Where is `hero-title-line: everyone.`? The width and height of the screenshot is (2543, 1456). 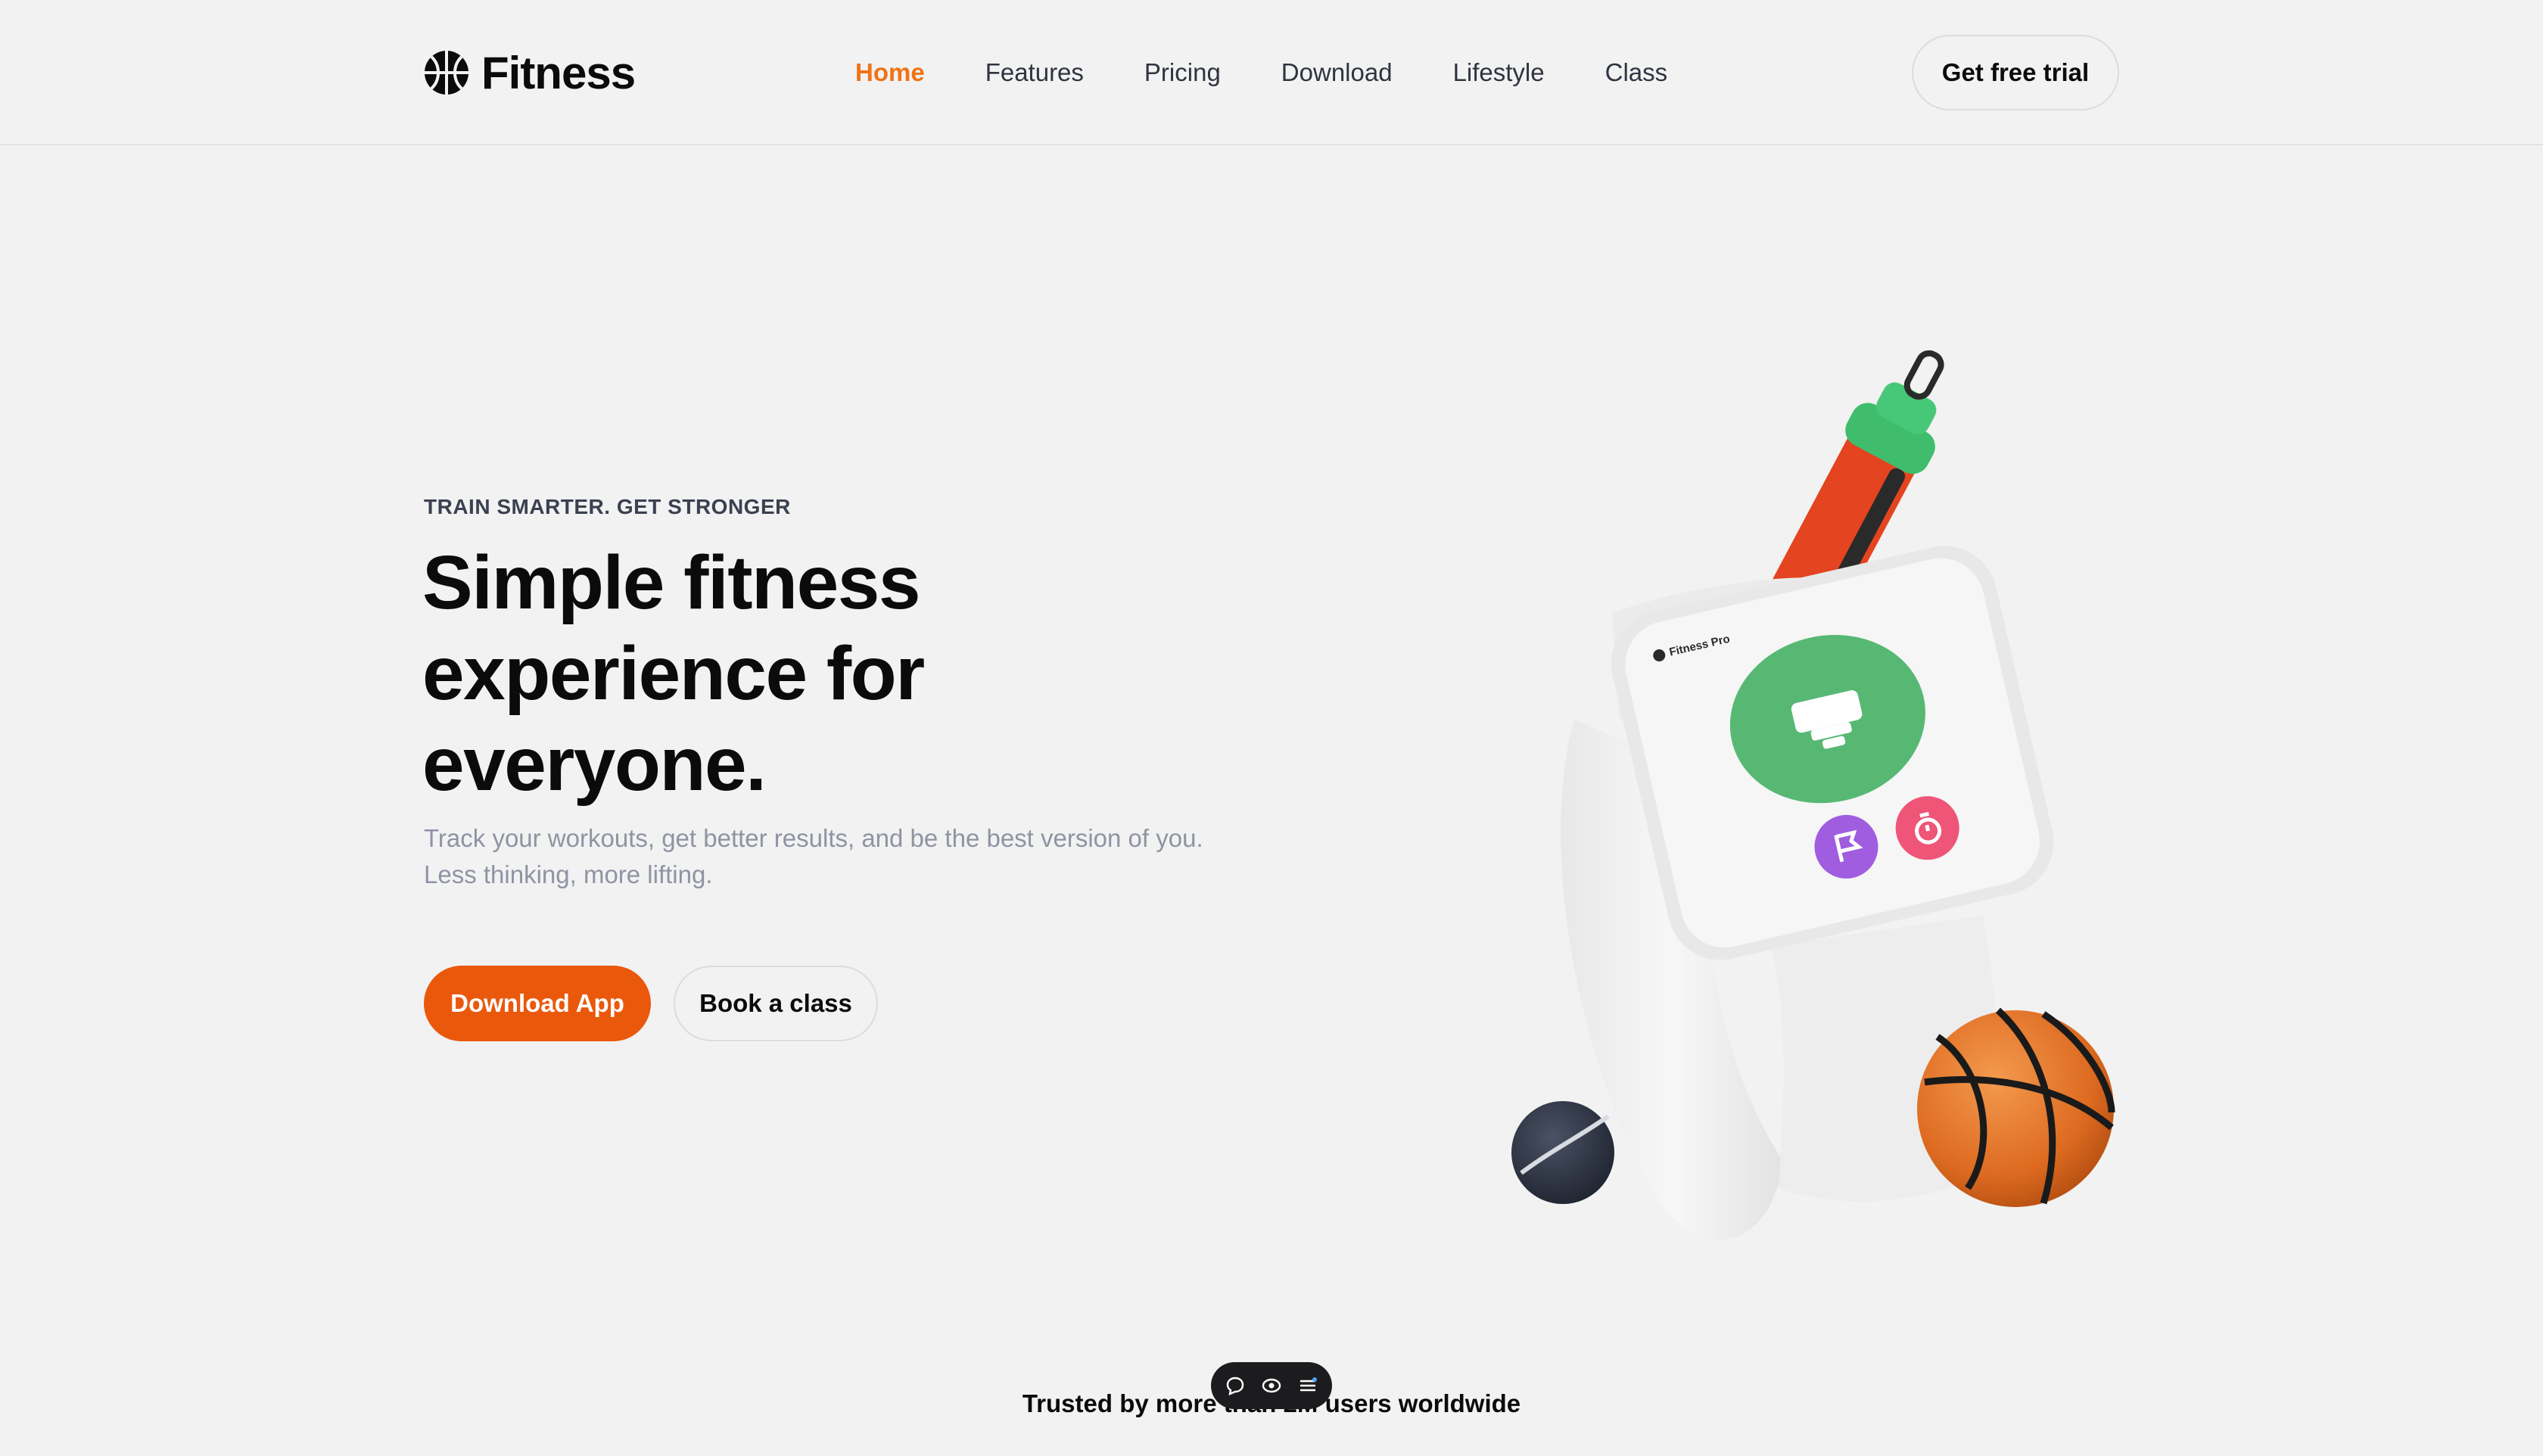
hero-title-line: everyone. is located at coordinates (594, 765).